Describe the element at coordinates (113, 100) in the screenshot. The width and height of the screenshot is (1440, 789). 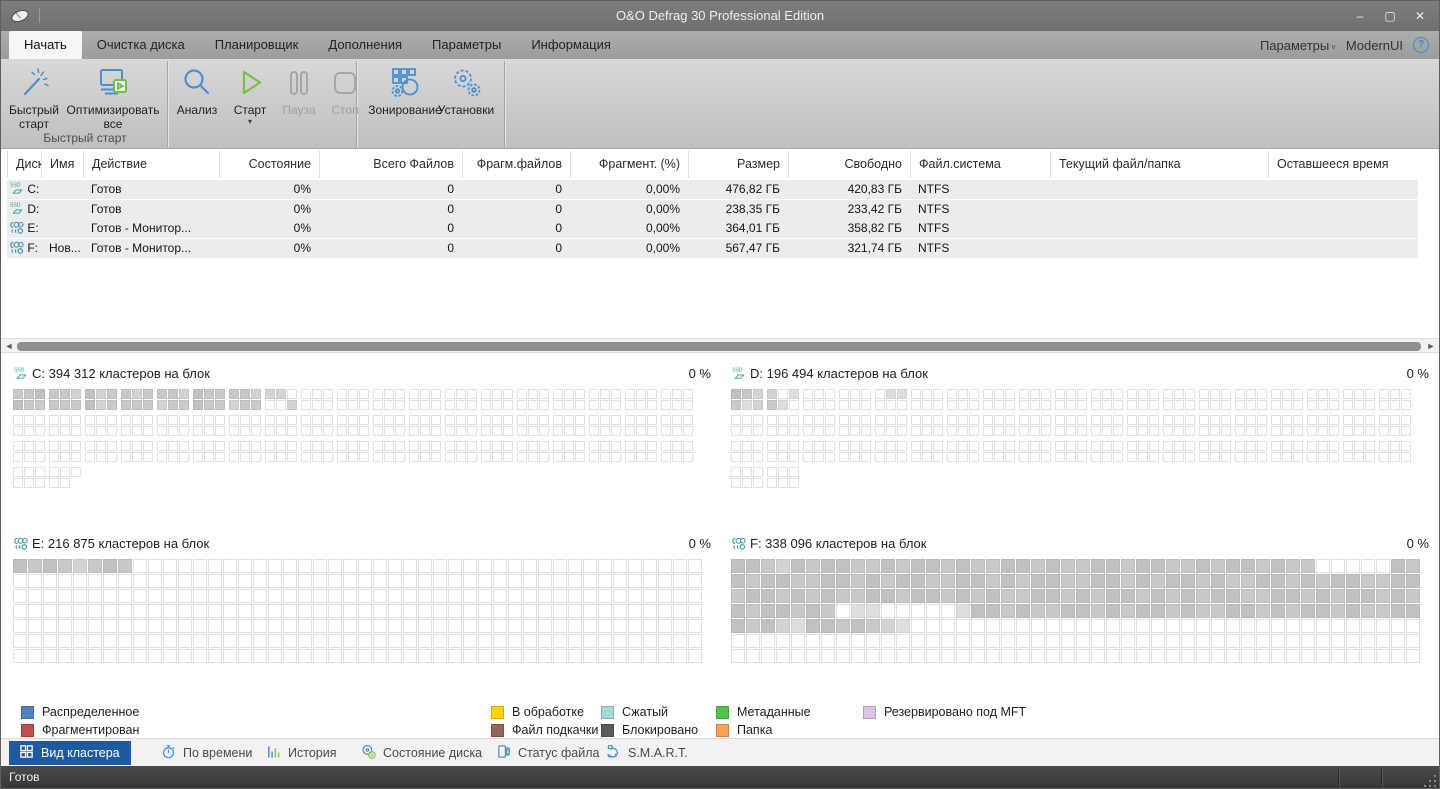
I see `ribbon-button-optimize-all: Оптимизировать все` at that location.